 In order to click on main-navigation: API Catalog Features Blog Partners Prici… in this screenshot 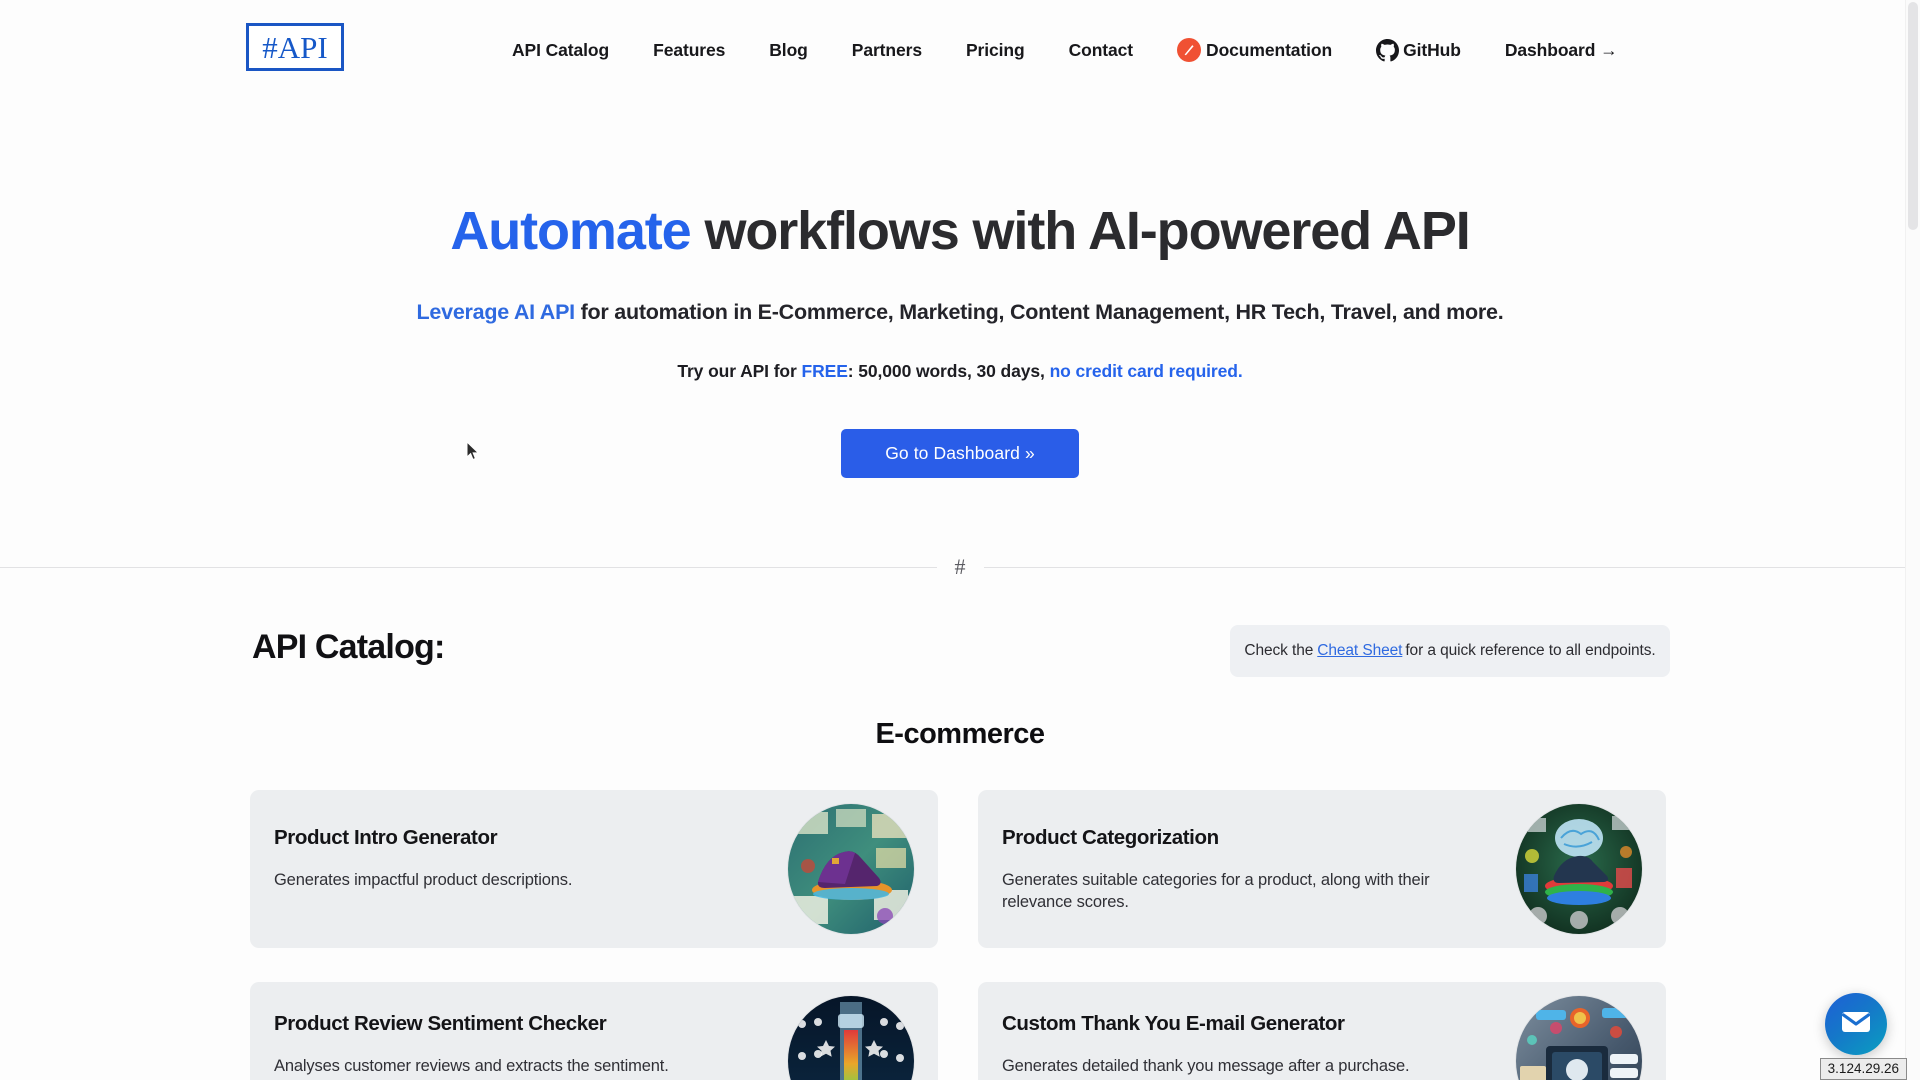, I will do `click(1065, 50)`.